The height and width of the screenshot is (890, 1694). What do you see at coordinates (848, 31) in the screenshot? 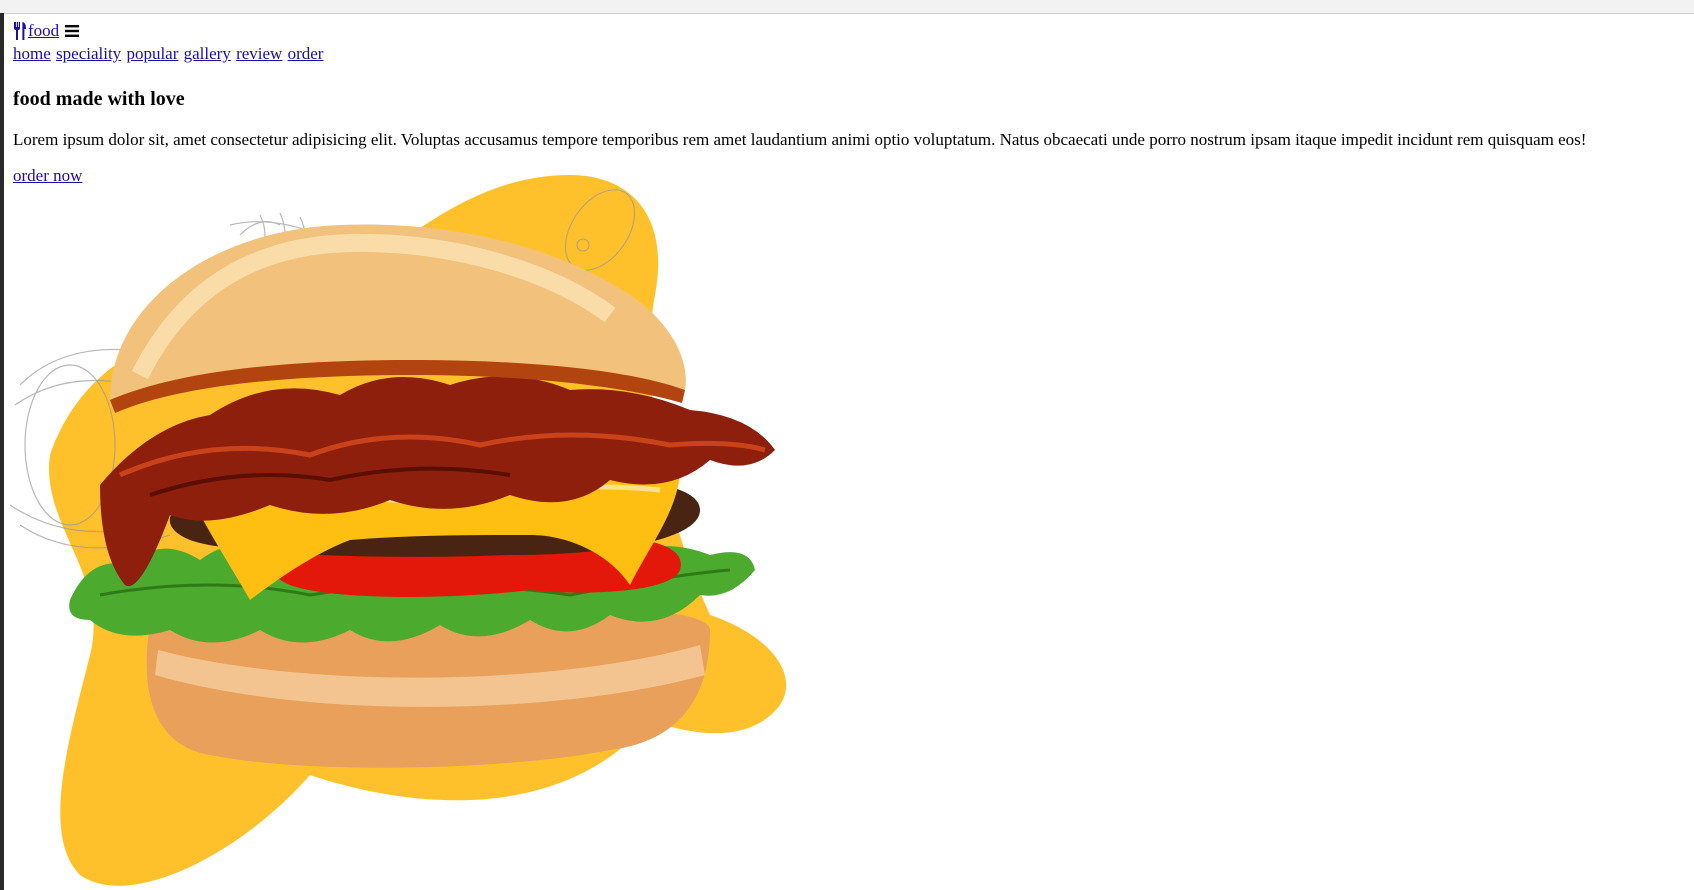
I see `site-header: food` at bounding box center [848, 31].